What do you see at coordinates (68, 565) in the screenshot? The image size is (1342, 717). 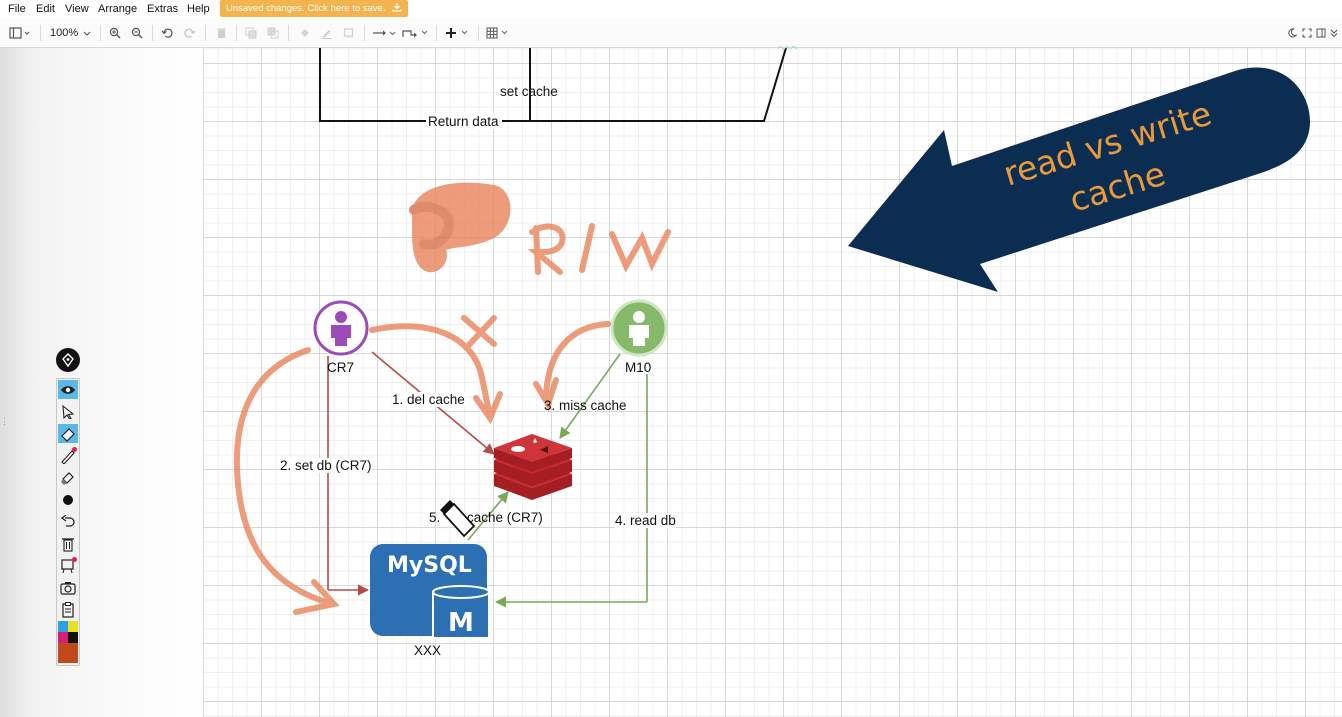 I see `board-tool` at bounding box center [68, 565].